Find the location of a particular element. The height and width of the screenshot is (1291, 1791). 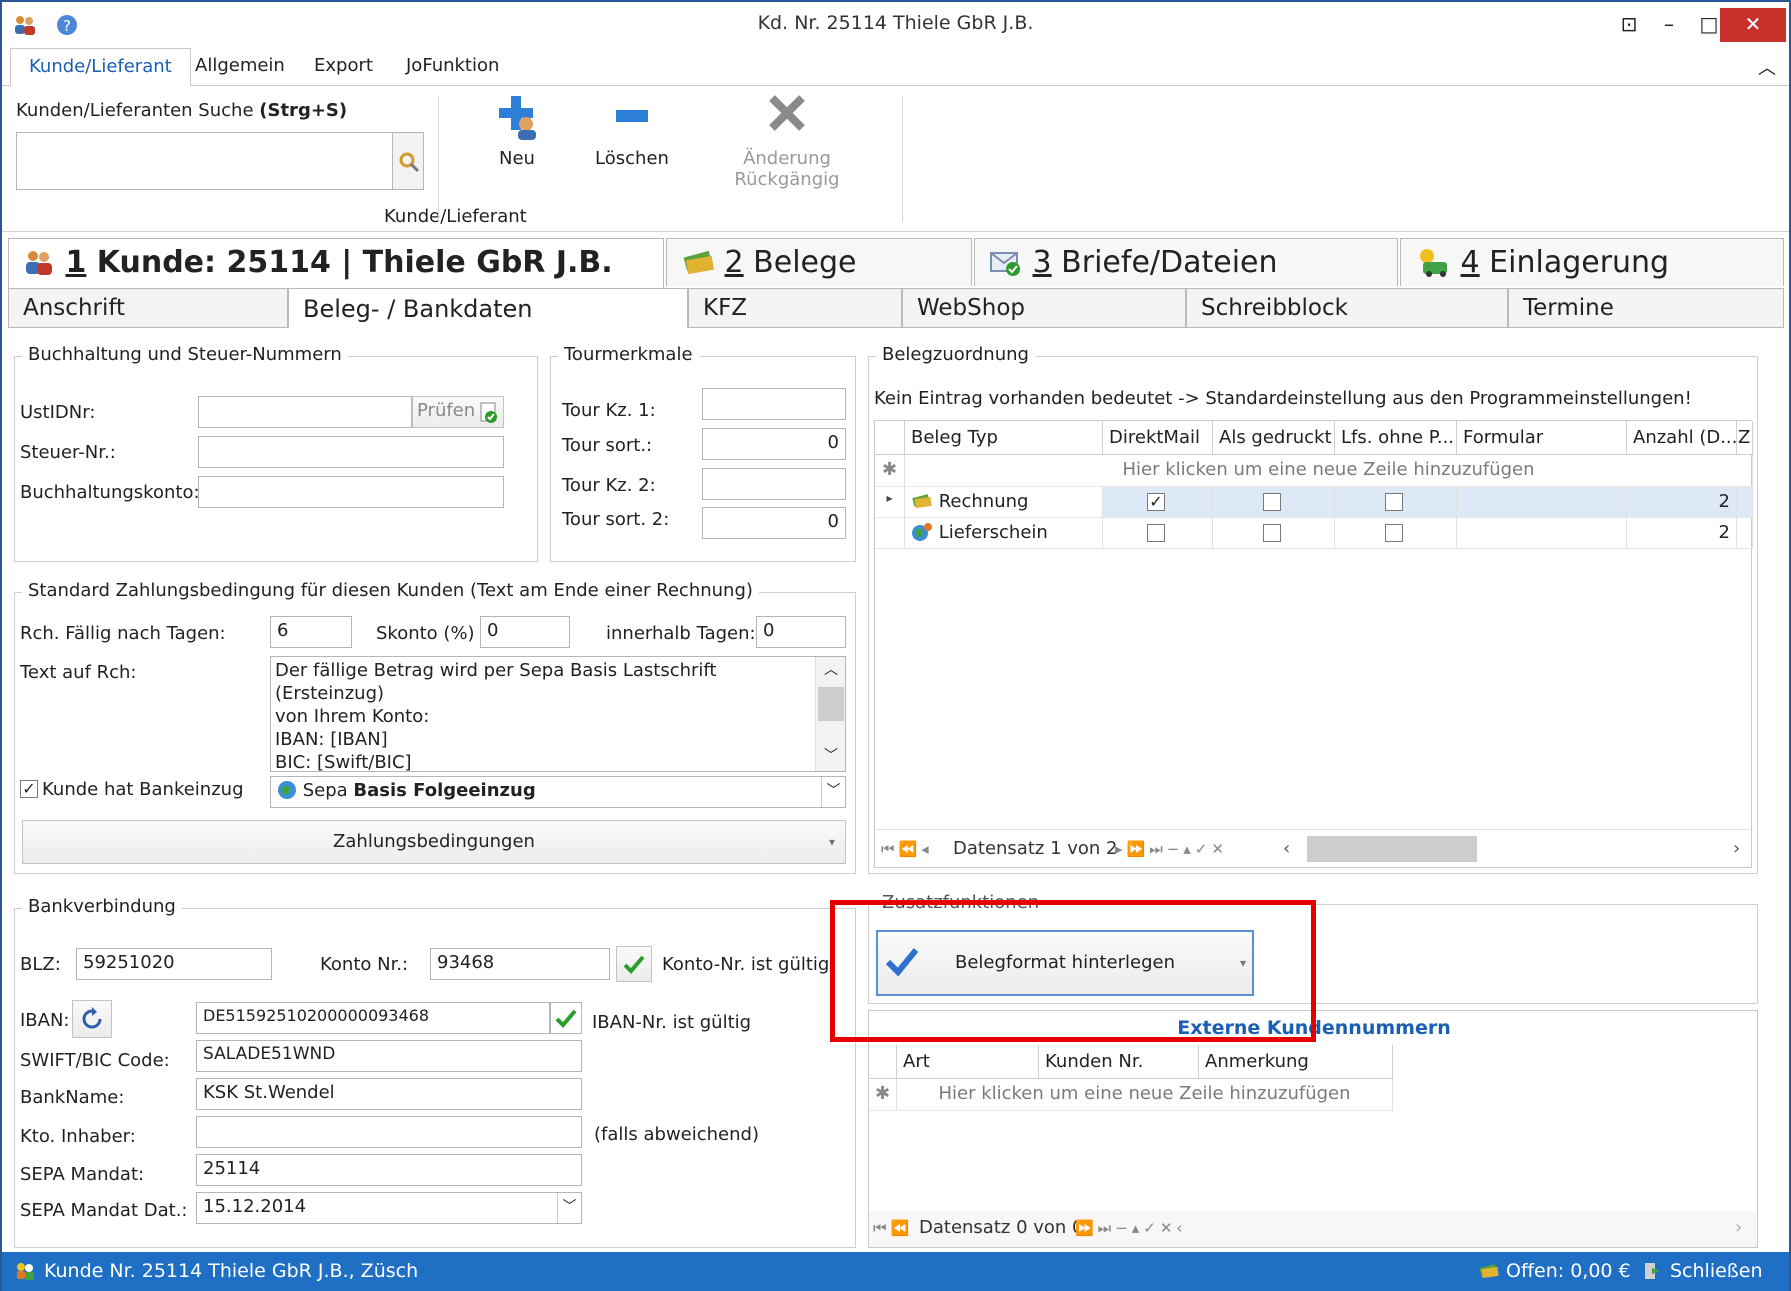

tab-briefe-dateien: 3 Briefe/Dateien is located at coordinates (1186, 262).